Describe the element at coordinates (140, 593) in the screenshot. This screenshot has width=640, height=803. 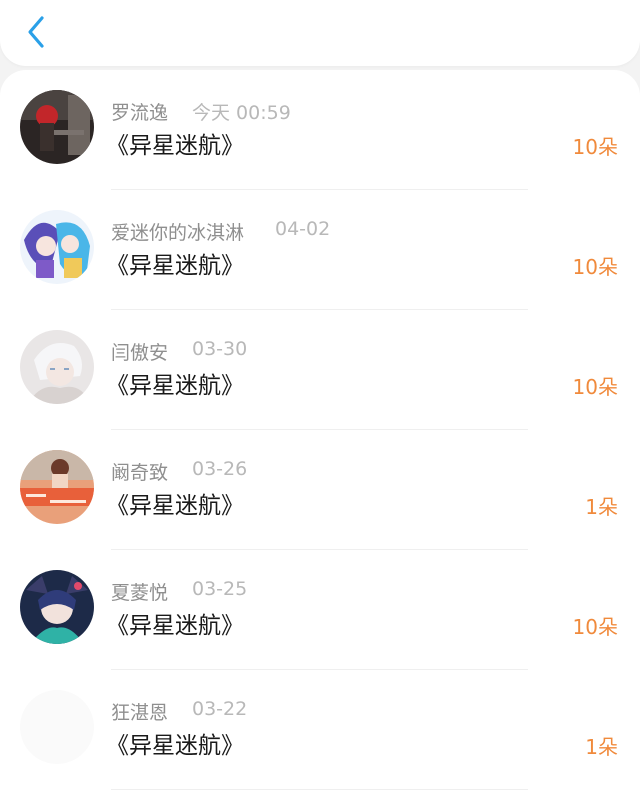
I see `user-name: 夏菱悦` at that location.